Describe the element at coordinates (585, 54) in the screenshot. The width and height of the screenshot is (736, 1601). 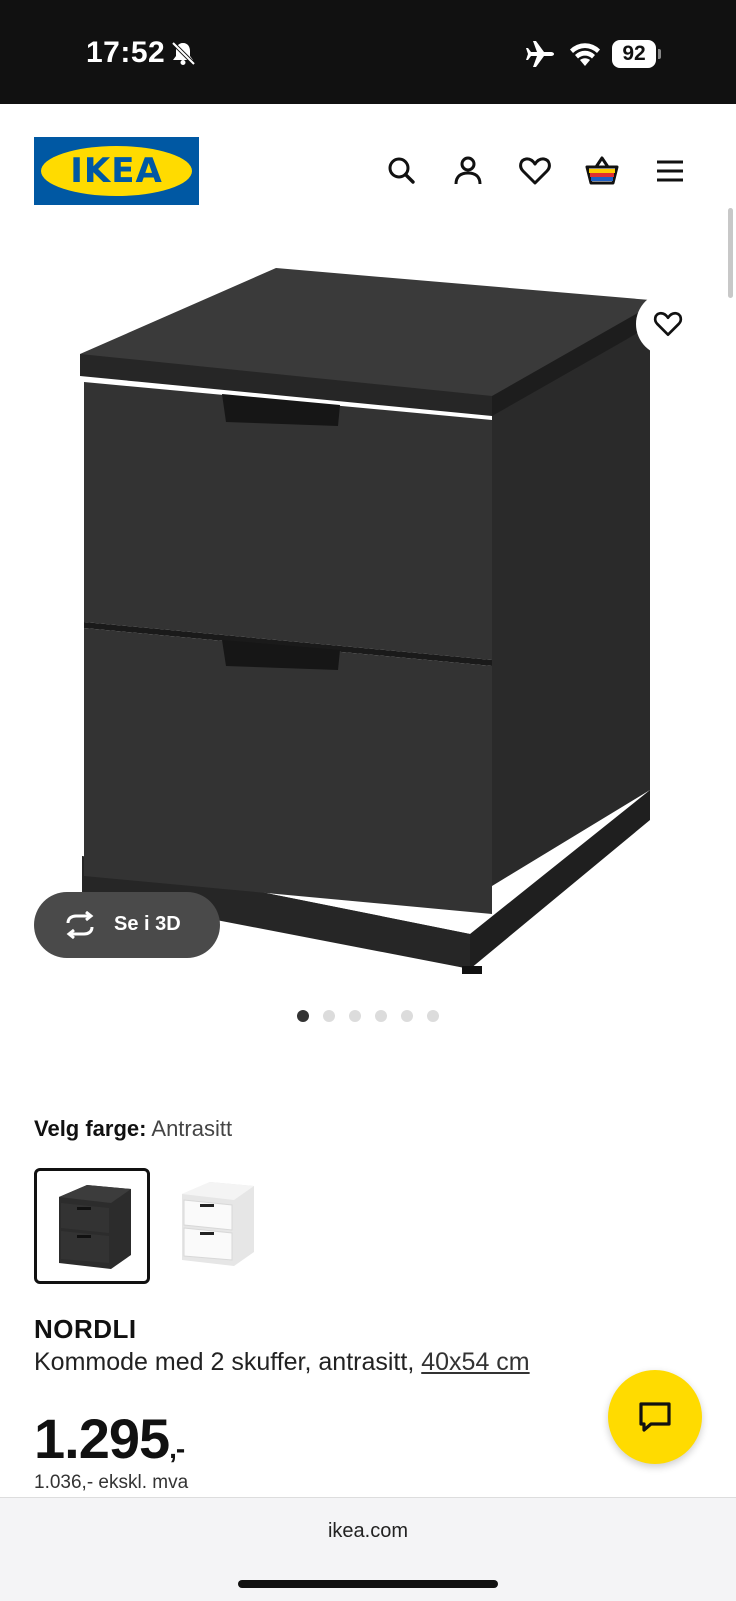
I see `wifi-icon` at that location.